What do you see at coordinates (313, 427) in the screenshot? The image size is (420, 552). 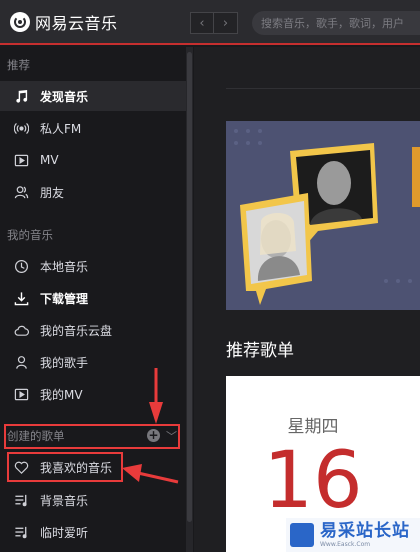 I see `calendar-weekday: 星期四` at bounding box center [313, 427].